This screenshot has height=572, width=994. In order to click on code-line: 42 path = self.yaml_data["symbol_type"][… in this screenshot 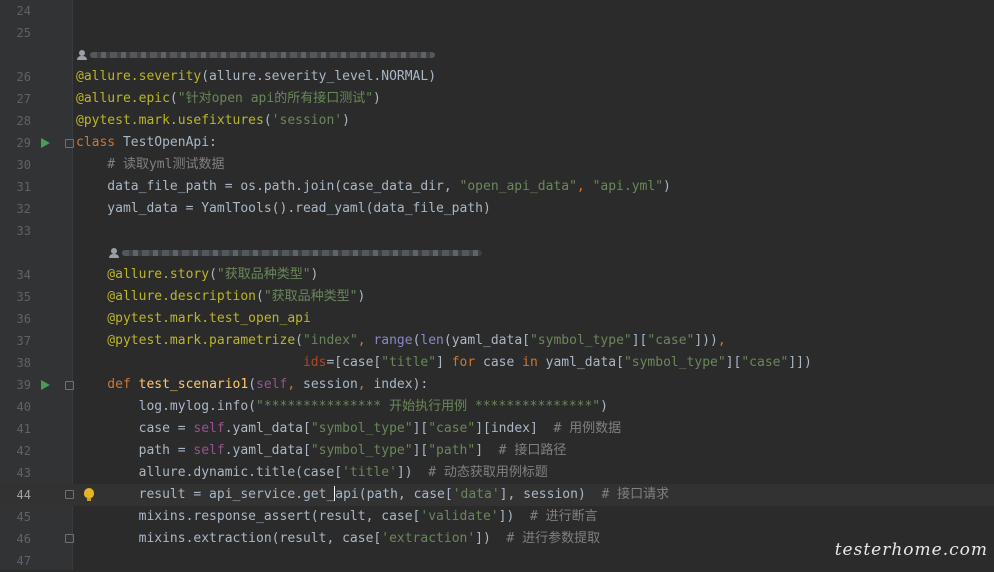, I will do `click(497, 451)`.